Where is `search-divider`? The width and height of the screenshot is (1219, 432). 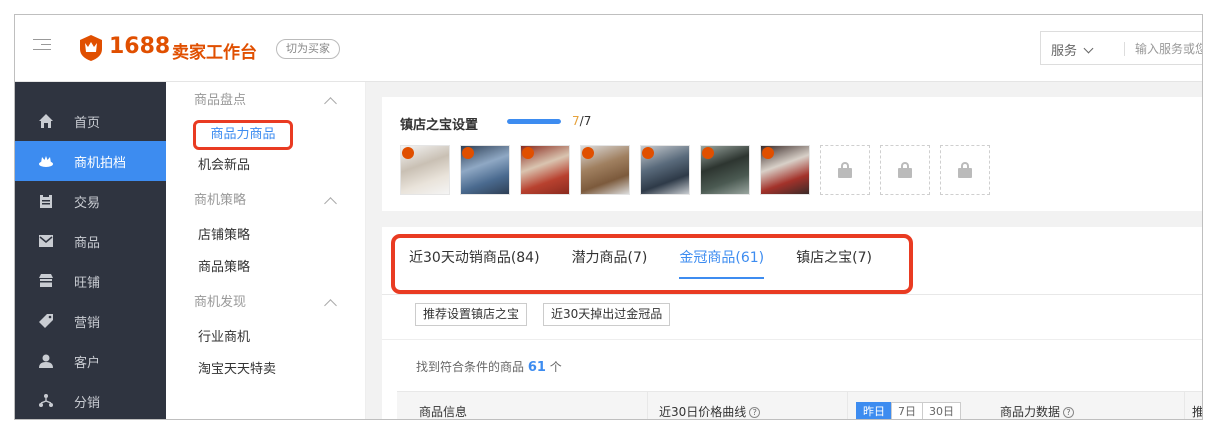 search-divider is located at coordinates (1124, 49).